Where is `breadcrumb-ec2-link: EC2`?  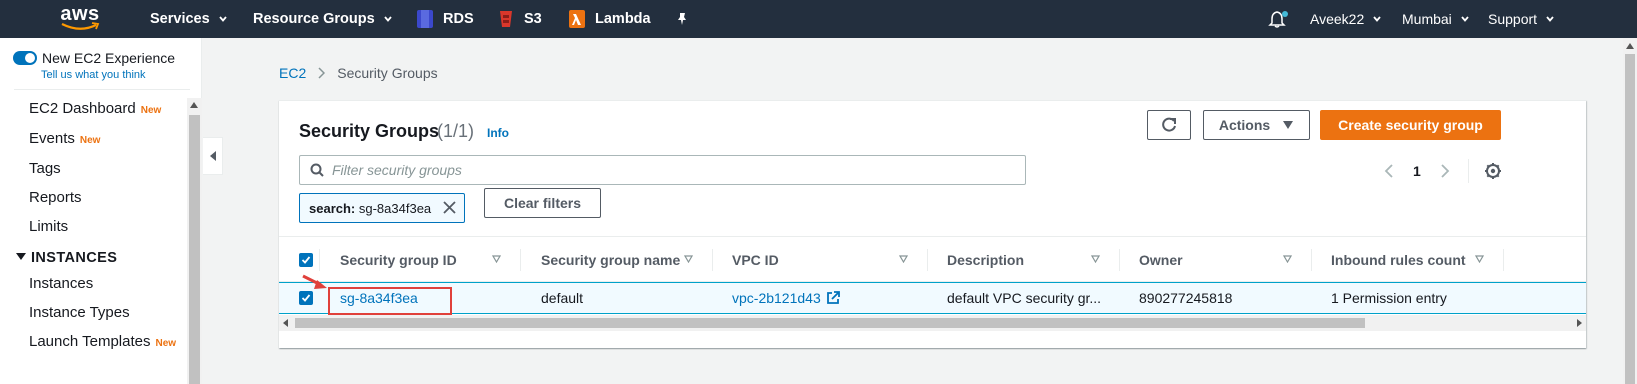
breadcrumb-ec2-link: EC2 is located at coordinates (292, 73).